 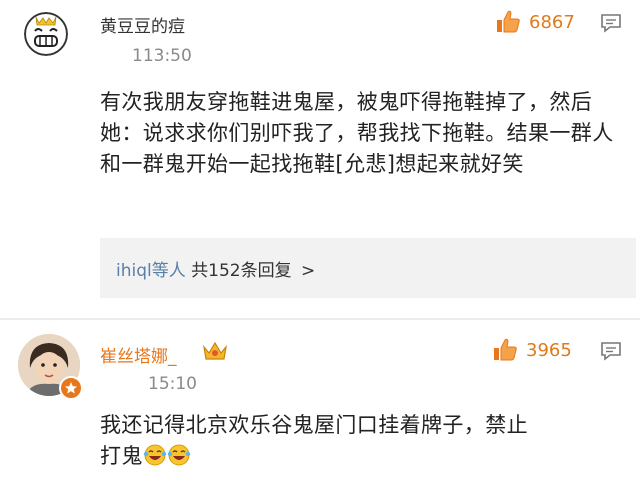 I want to click on like-count: 3965, so click(x=549, y=350).